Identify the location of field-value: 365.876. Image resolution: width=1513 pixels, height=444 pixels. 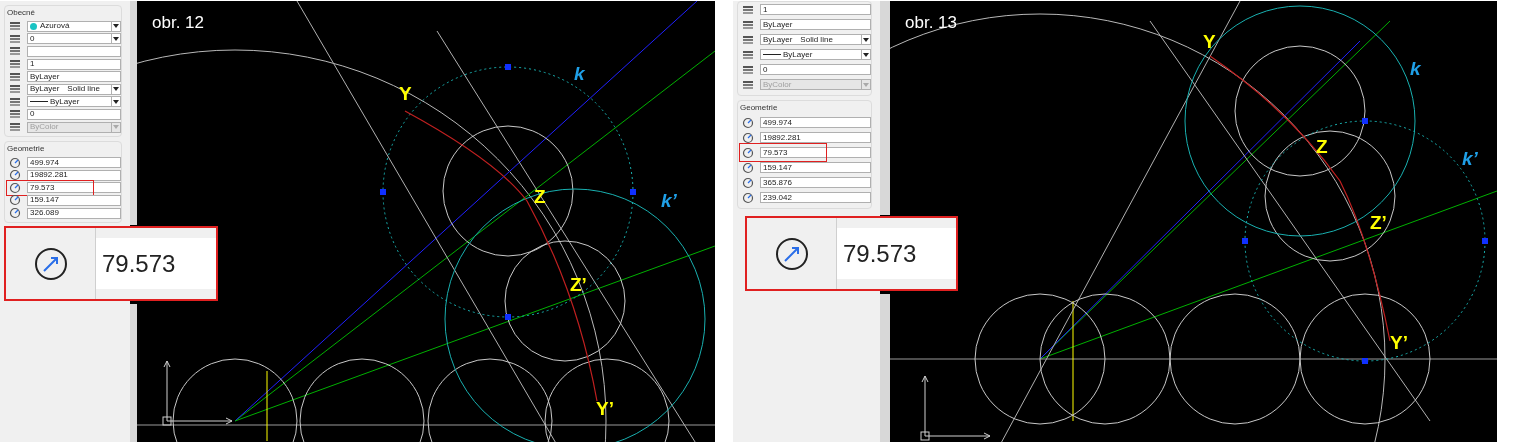
(777, 182).